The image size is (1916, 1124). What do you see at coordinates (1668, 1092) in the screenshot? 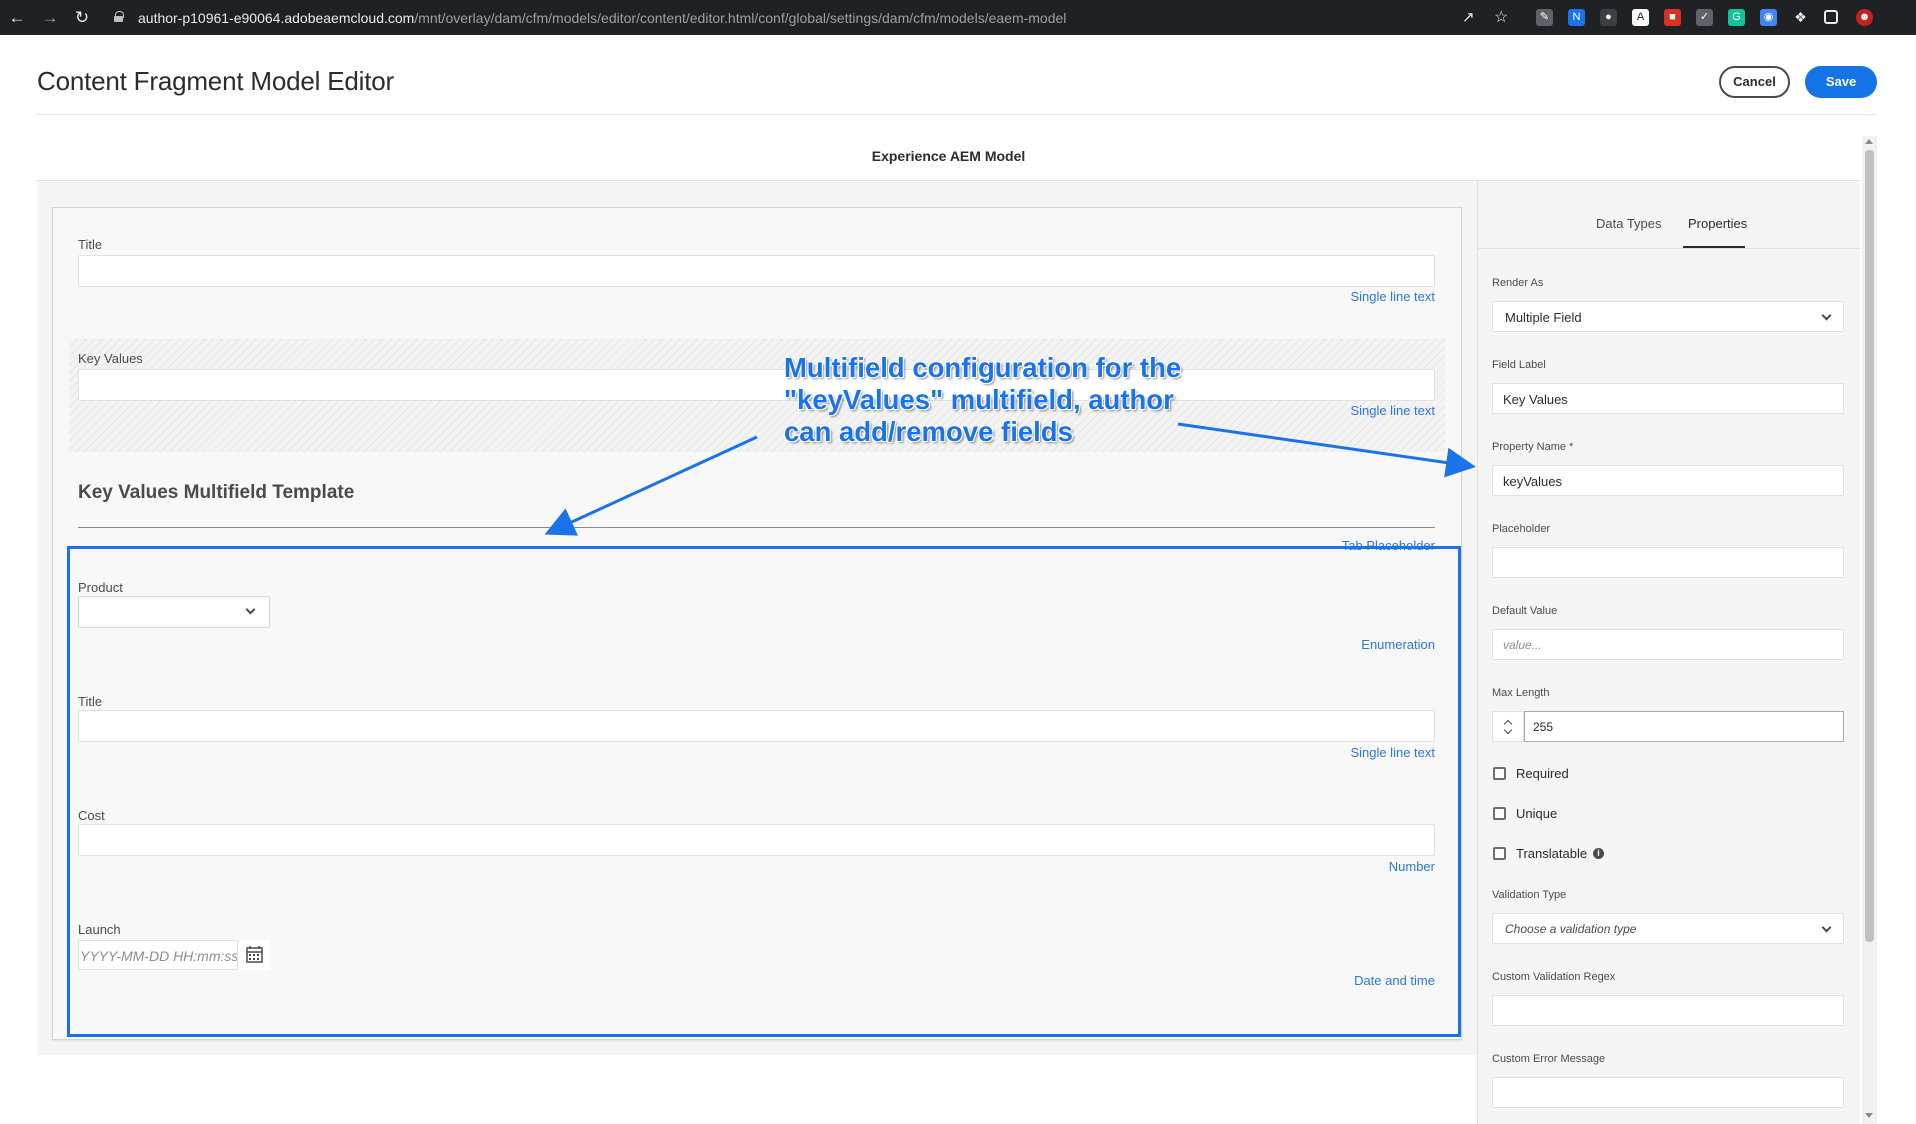
I see `custom-error-message-input` at bounding box center [1668, 1092].